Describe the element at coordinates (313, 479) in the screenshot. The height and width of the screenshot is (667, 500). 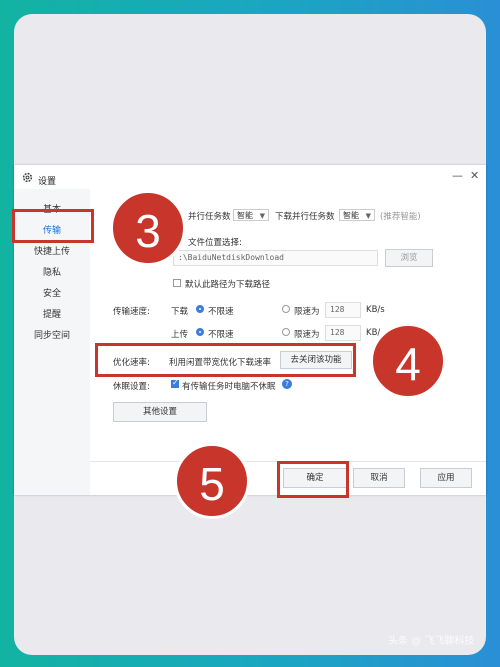
I see `highlight-ok-button` at that location.